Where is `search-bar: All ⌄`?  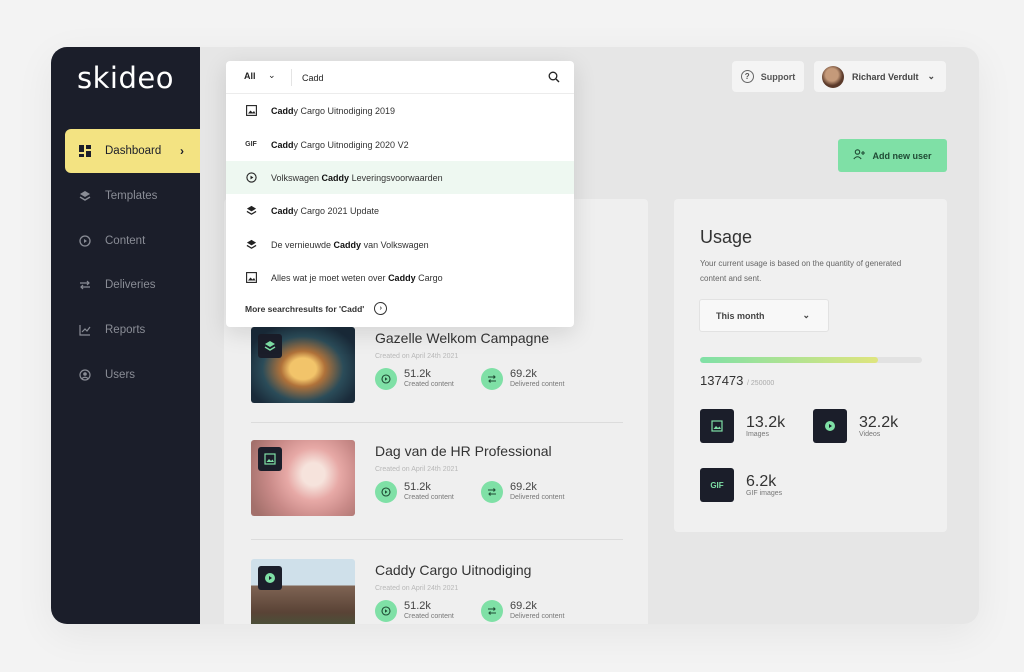
search-bar: All ⌄ is located at coordinates (400, 77).